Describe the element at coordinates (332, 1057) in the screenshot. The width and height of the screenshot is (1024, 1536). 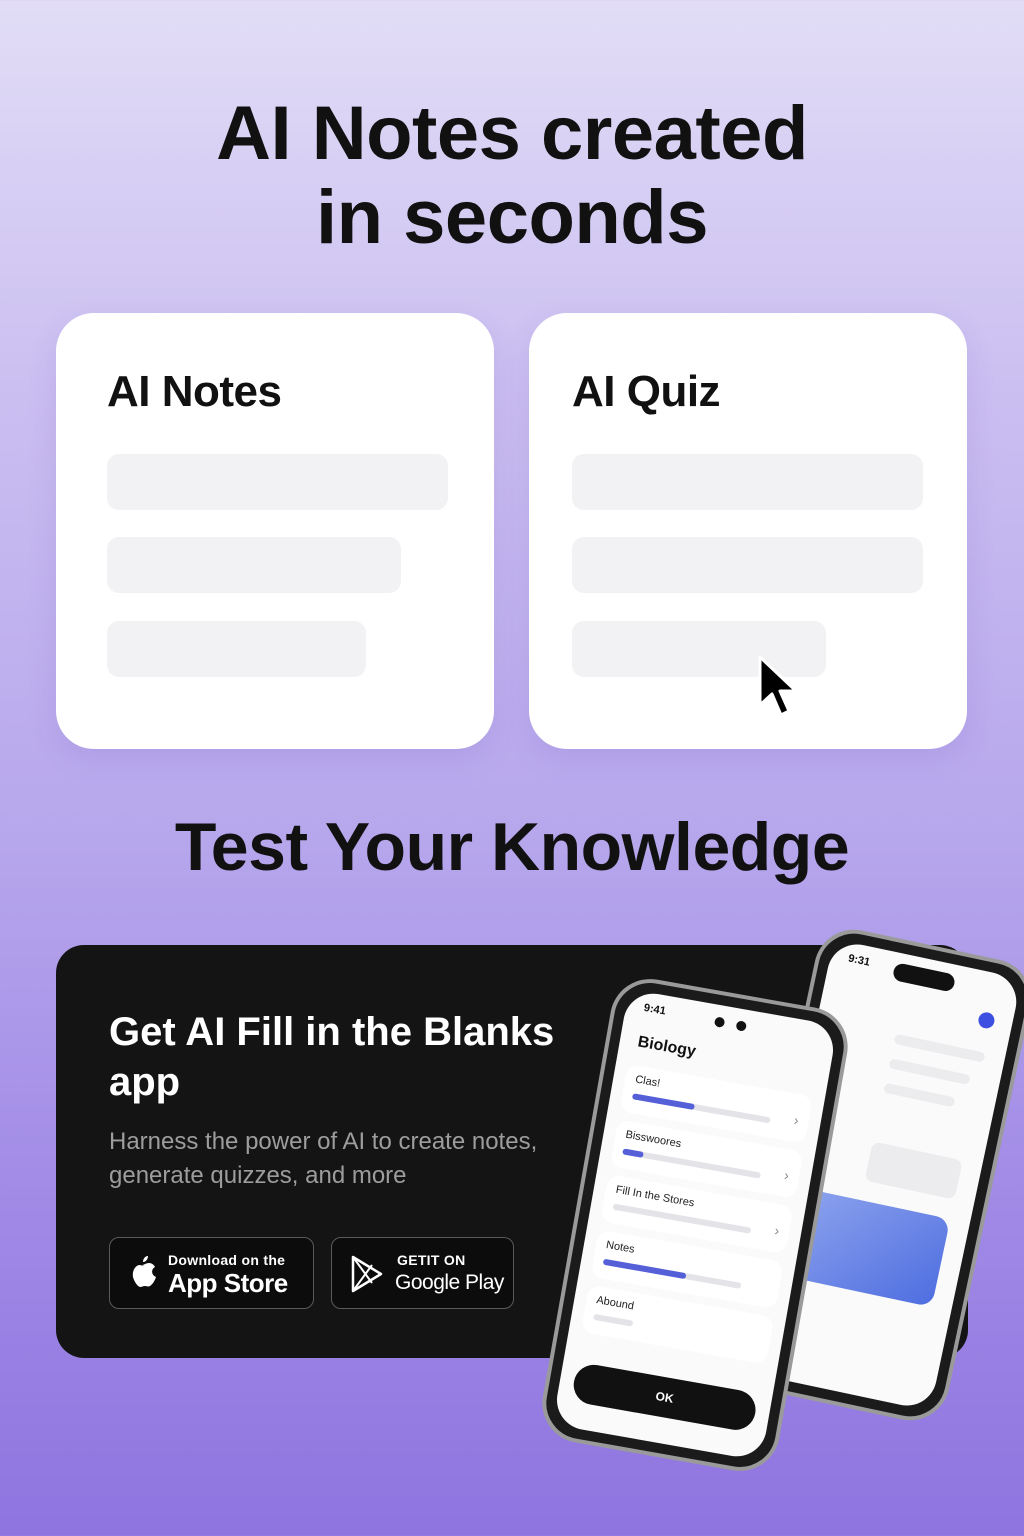
I see `promo-title: Get AI Fill in the Blanks app` at that location.